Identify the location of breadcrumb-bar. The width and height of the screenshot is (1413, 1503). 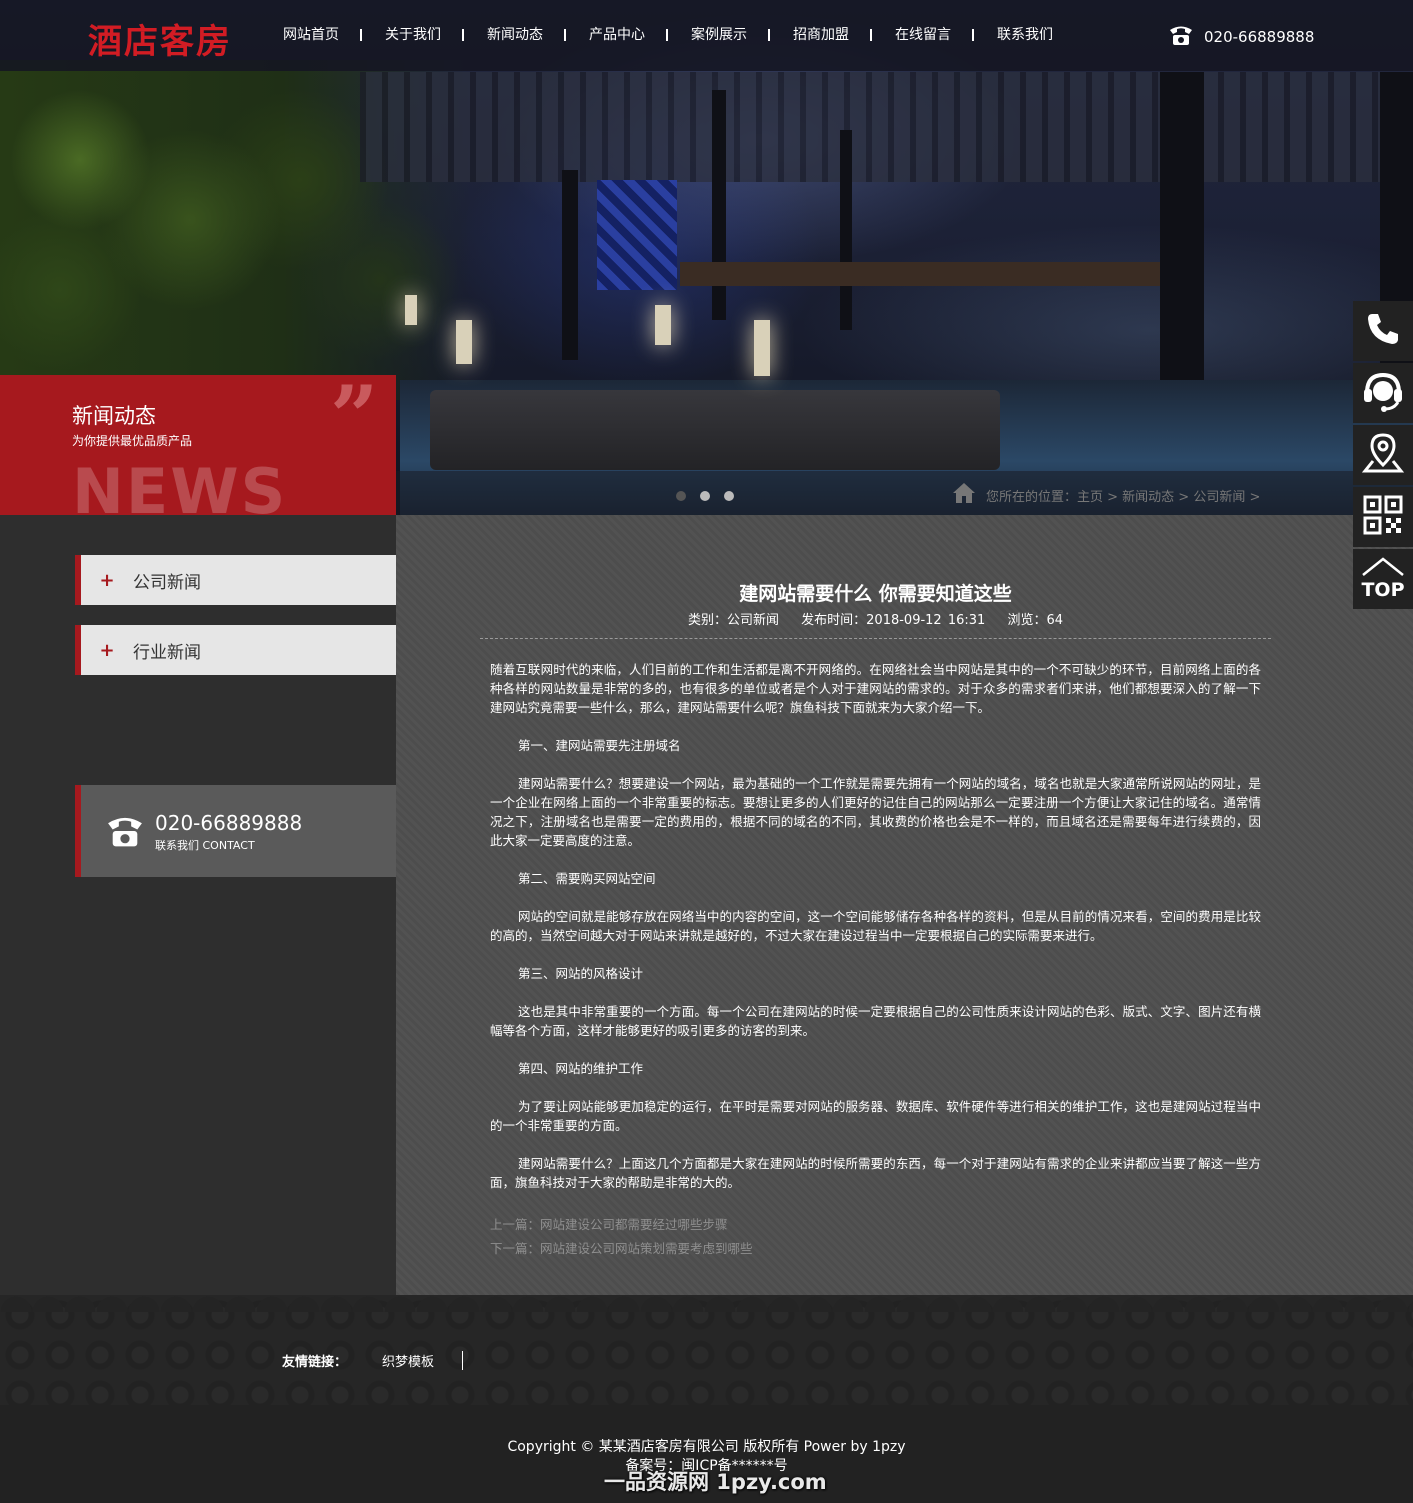
(904, 493).